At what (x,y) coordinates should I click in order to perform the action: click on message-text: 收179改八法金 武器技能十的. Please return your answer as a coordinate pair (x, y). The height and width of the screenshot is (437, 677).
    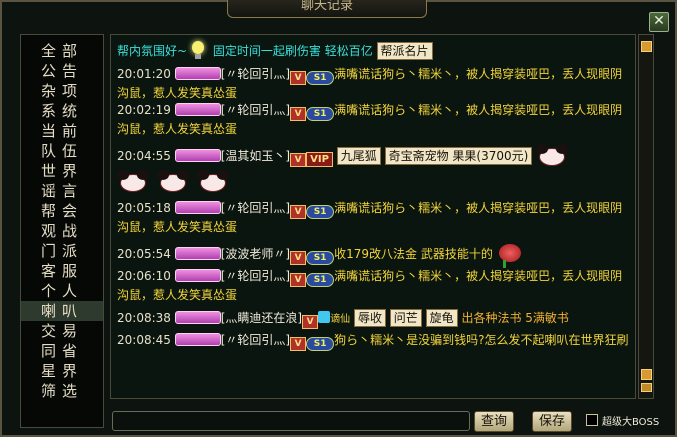
    Looking at the image, I should click on (413, 254).